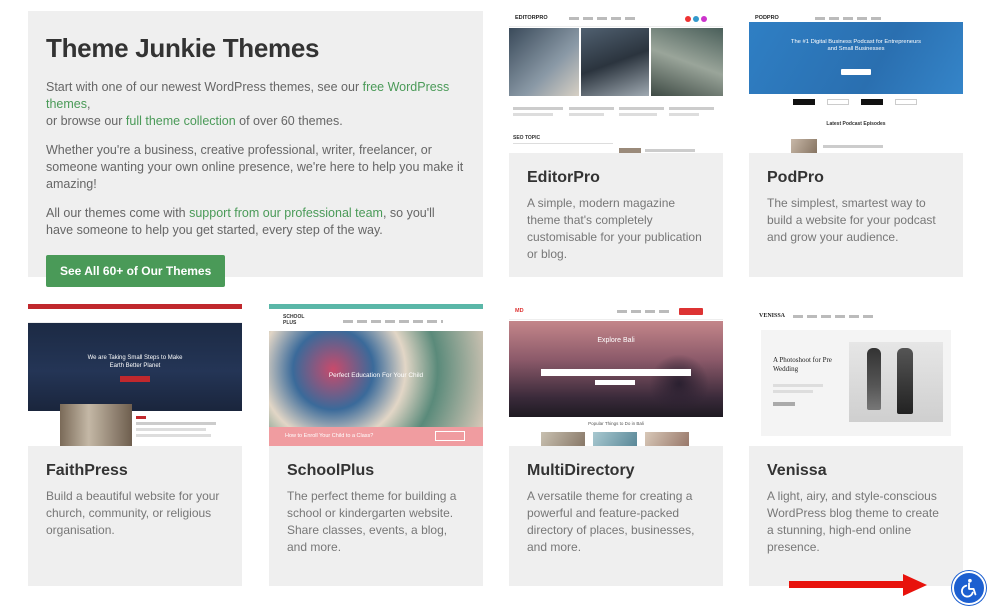  I want to click on annotation-arrow-shaft, so click(849, 584).